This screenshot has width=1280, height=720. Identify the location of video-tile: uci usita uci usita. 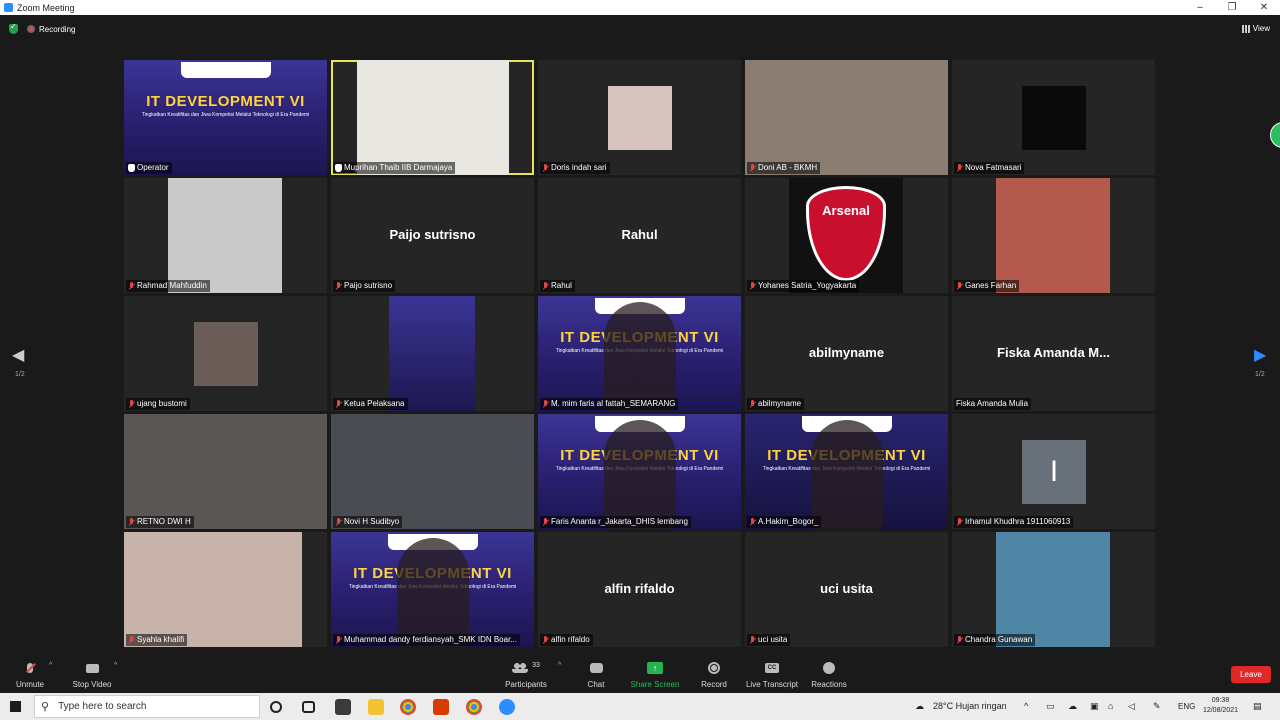
(846, 589).